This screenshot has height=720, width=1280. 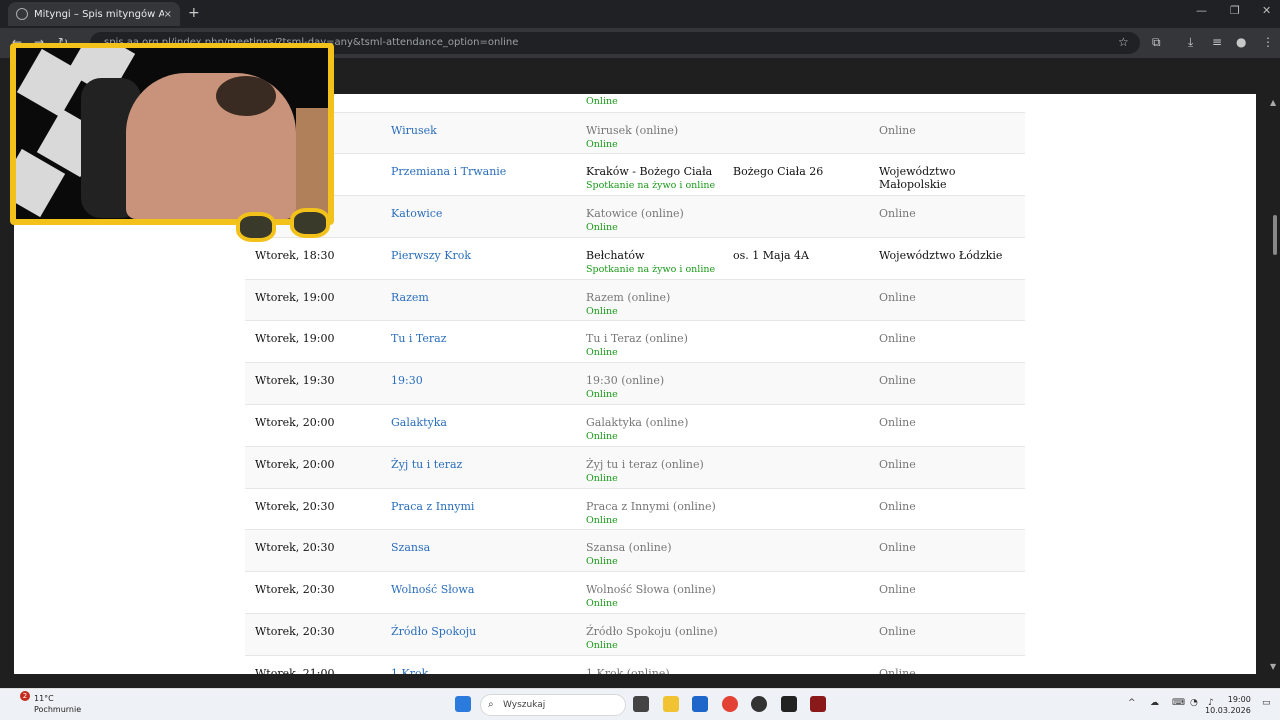 What do you see at coordinates (1273, 666) in the screenshot?
I see `scroll-down-icon: ▼` at bounding box center [1273, 666].